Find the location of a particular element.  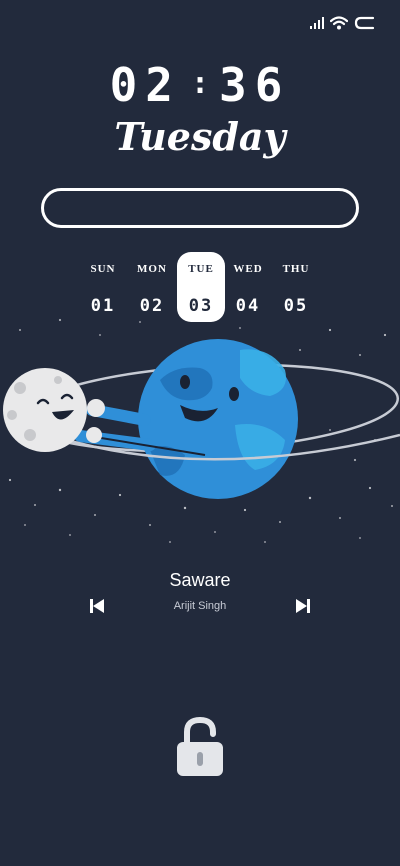

weekday-label: Tuesday is located at coordinates (200, 136).